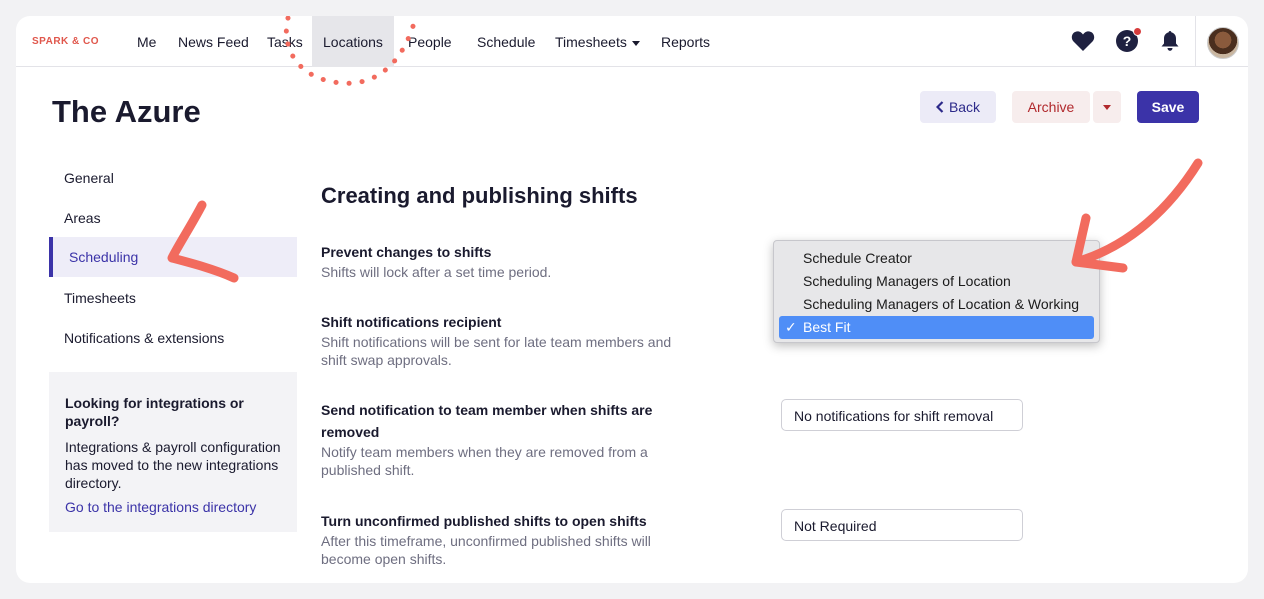 This screenshot has width=1264, height=599. I want to click on arrow-to-dropdown, so click(1137, 212).